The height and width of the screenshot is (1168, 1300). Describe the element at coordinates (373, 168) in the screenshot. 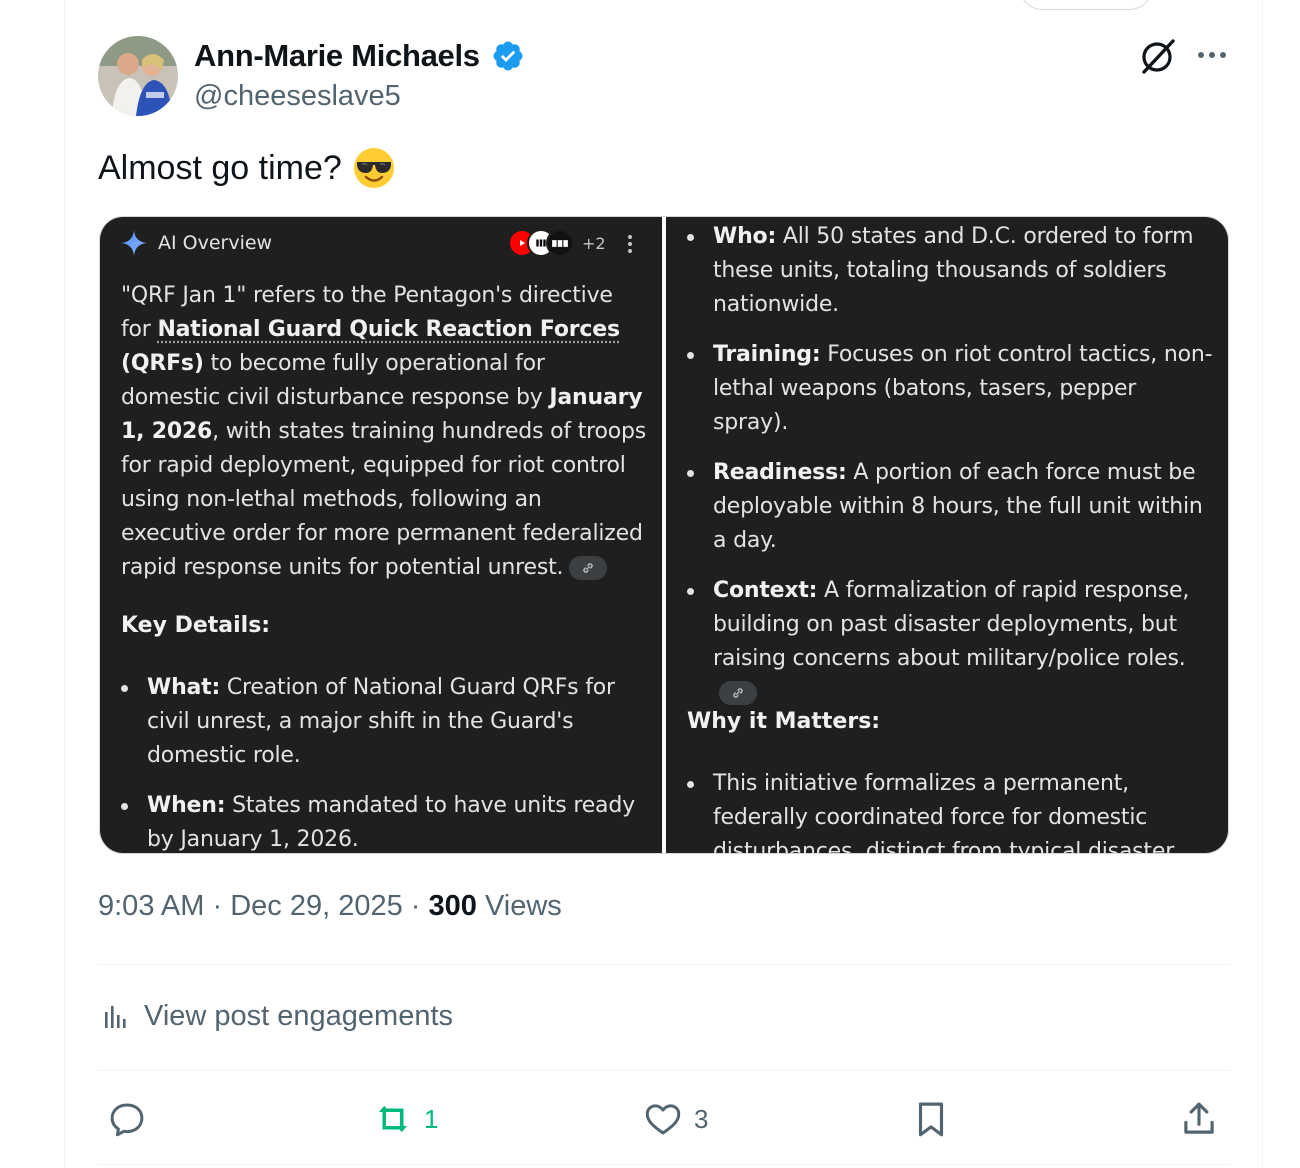

I see `sunglasses-emoji-icon` at that location.